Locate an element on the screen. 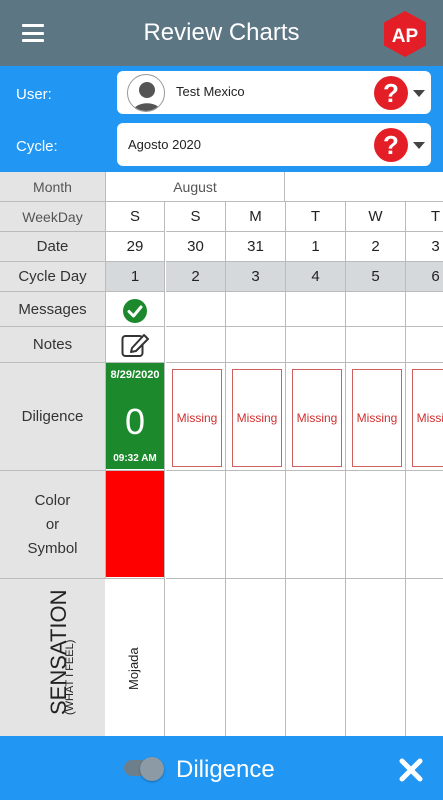 This screenshot has width=443, height=800. date-cell: 2 is located at coordinates (376, 247).